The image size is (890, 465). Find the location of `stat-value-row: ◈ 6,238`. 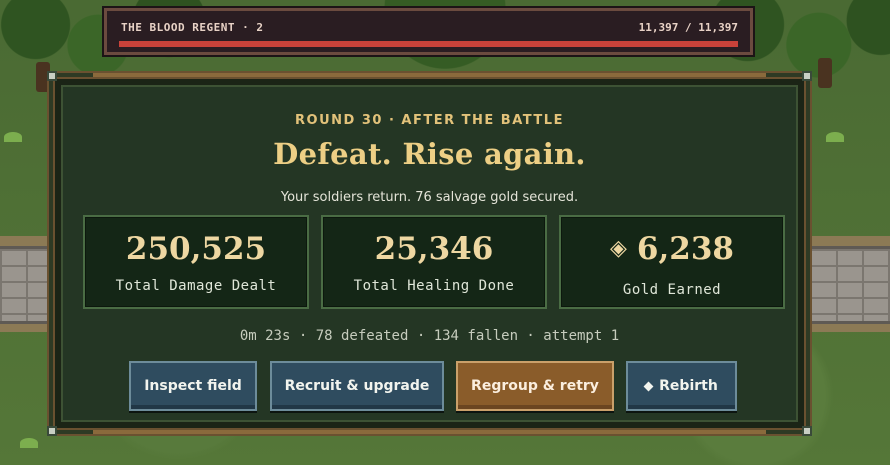

stat-value-row: ◈ 6,238 is located at coordinates (672, 249).